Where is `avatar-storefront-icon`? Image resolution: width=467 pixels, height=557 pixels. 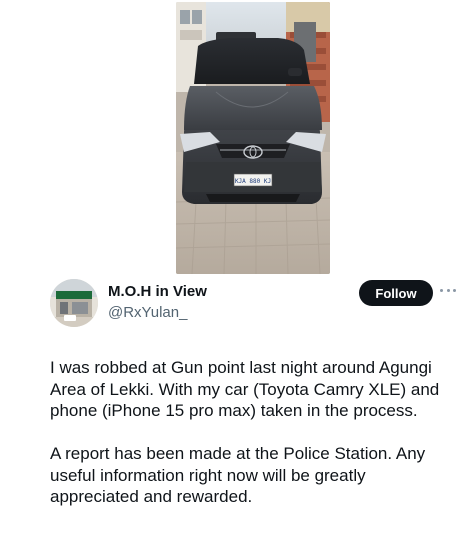
avatar-storefront-icon is located at coordinates (74, 303).